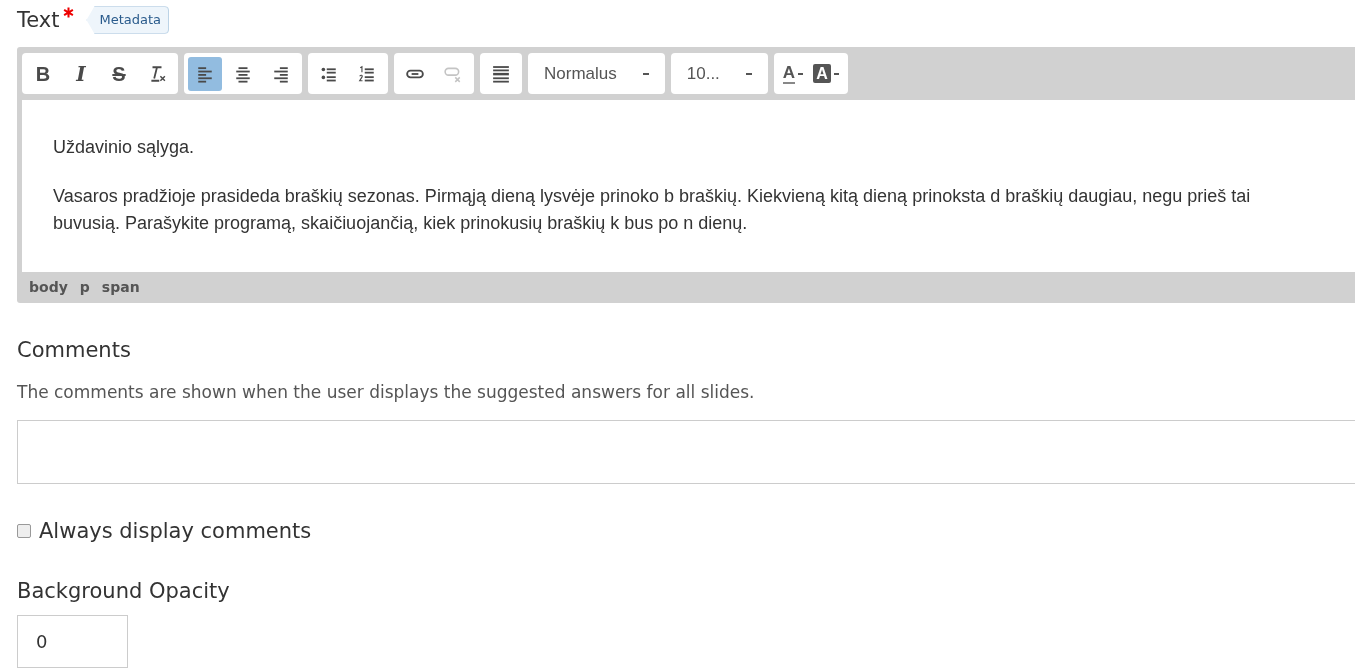  What do you see at coordinates (686, 452) in the screenshot?
I see `comments-field` at bounding box center [686, 452].